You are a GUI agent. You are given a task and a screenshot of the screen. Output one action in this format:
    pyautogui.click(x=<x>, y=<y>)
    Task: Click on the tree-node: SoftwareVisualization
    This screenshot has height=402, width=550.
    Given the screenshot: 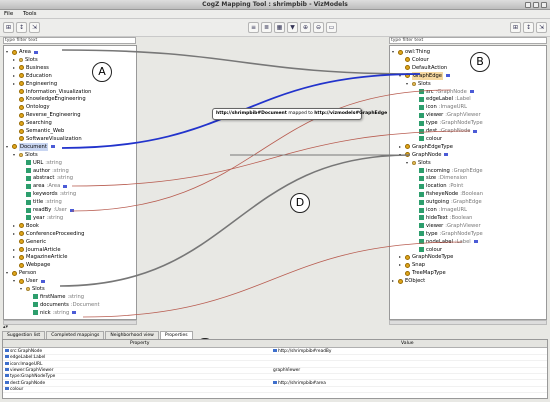 What is the action you would take?
    pyautogui.click(x=47, y=139)
    